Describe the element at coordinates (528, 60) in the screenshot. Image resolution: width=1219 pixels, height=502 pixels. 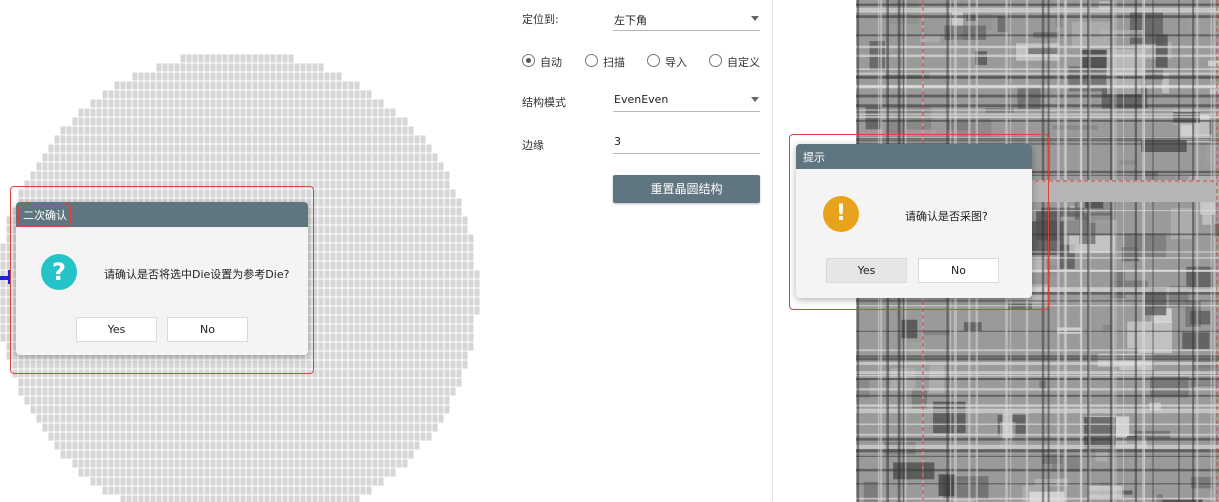
I see `radio-selected-icon` at that location.